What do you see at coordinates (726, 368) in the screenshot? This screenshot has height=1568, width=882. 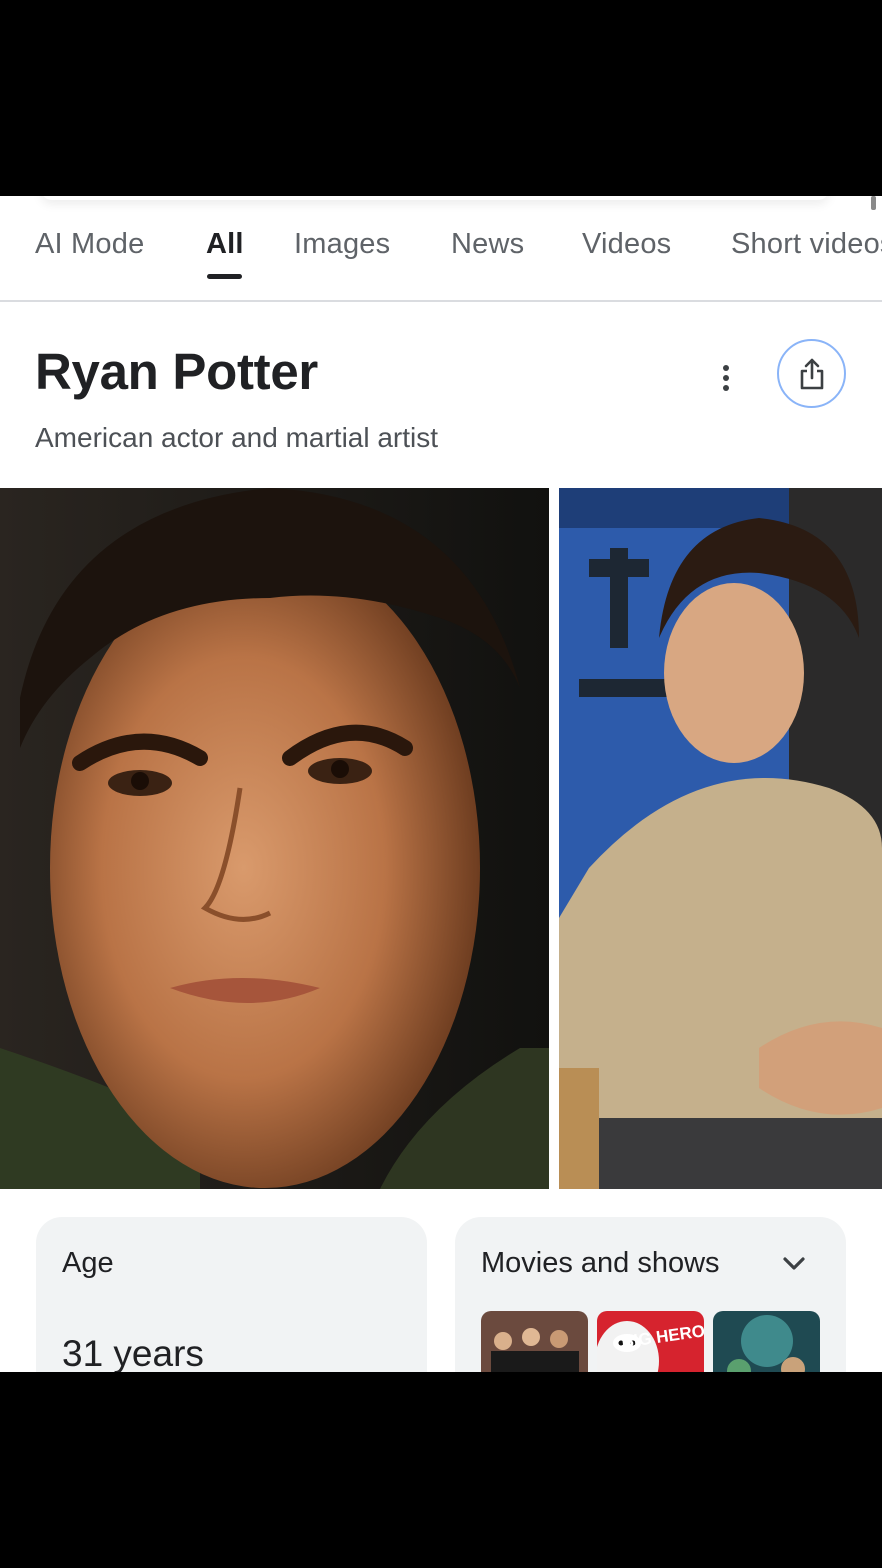 I see `more-vert-icon` at bounding box center [726, 368].